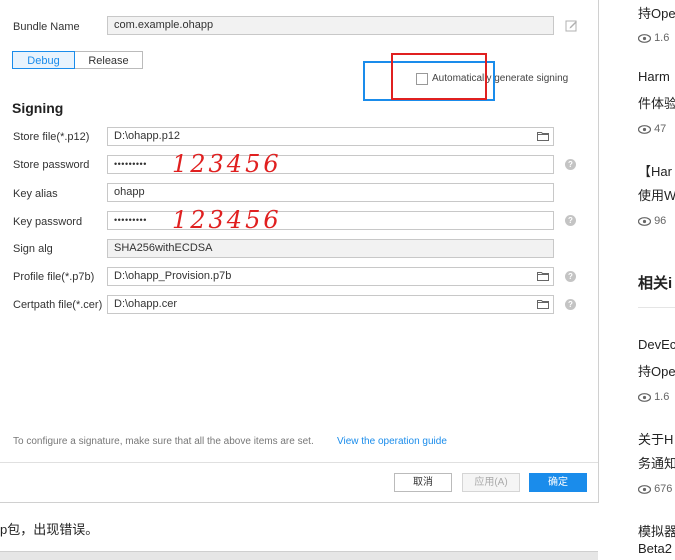  I want to click on key-password-annotation: 123456, so click(227, 220).